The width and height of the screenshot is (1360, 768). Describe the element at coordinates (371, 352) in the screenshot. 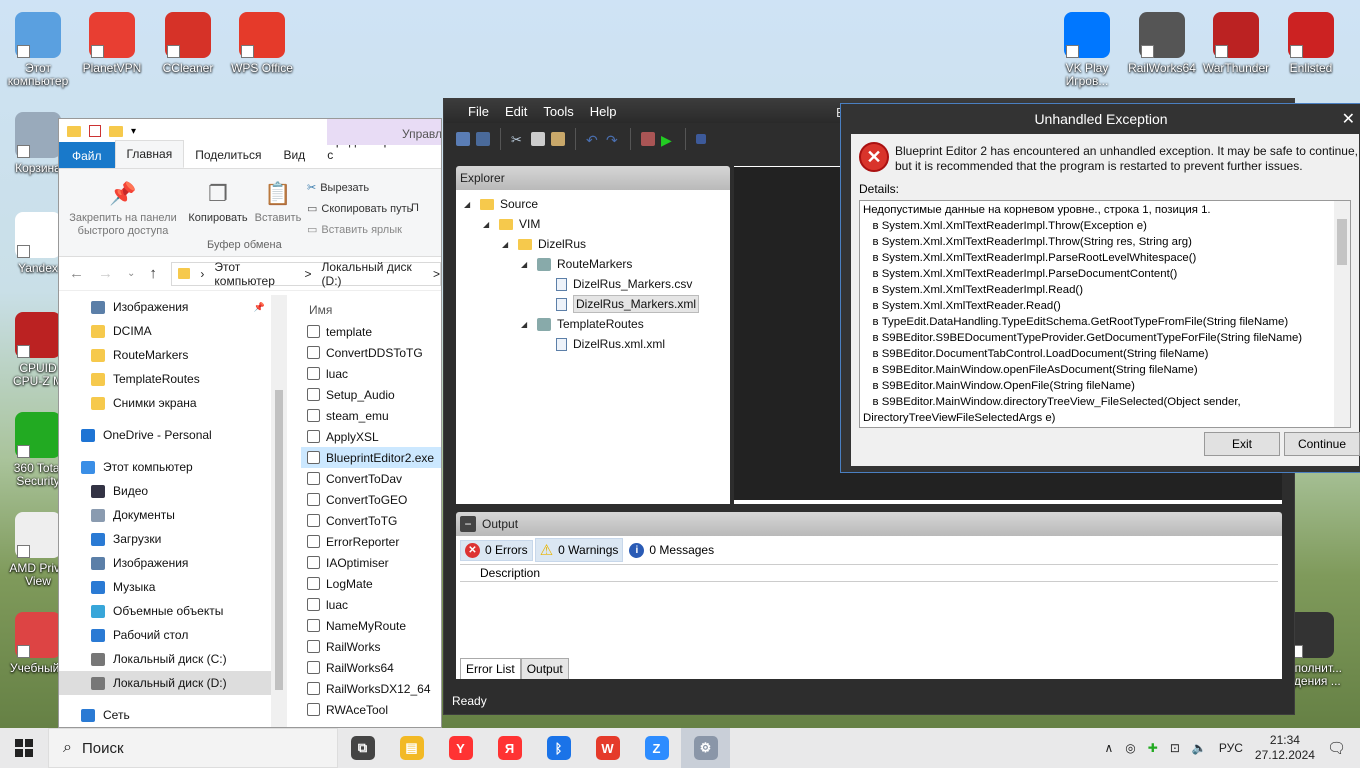

I see `file-list-item: ConvertDDSToTG` at that location.